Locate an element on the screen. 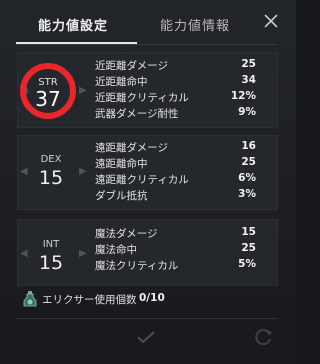 The height and width of the screenshot is (364, 320). stat-row: 魔法ダメージ 15 is located at coordinates (175, 234).